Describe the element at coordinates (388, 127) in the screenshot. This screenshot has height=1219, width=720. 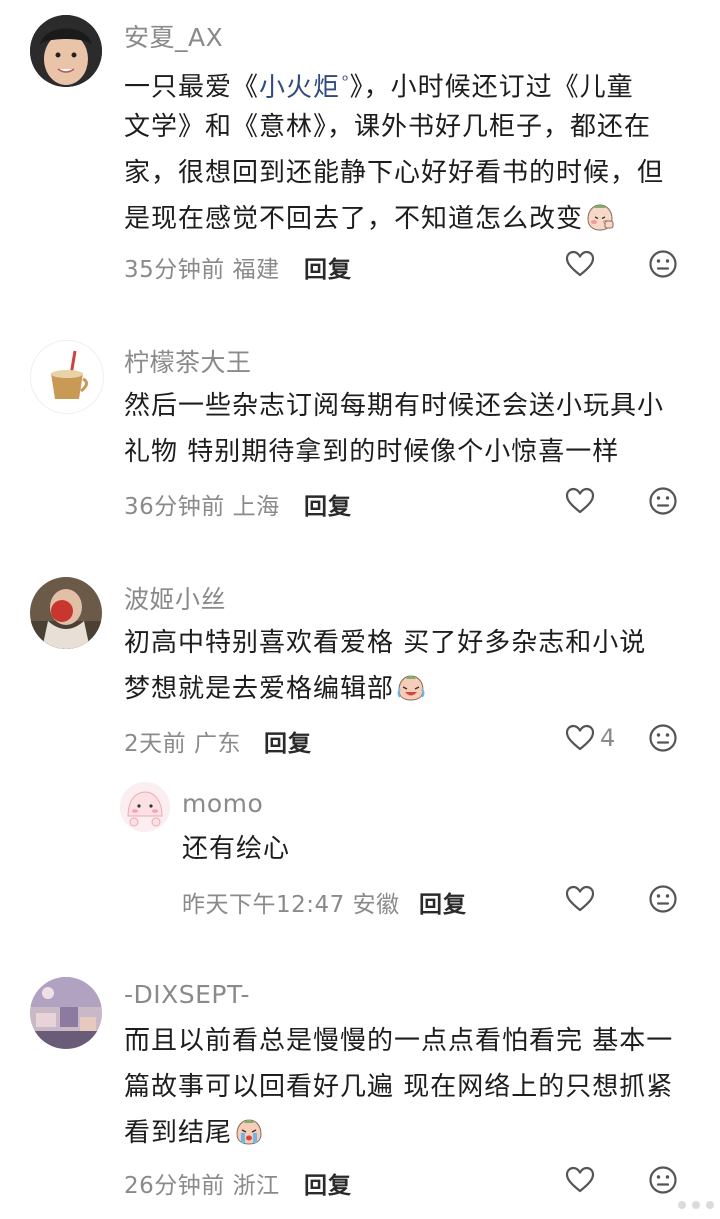
I see `comment-text-line: 文学》和《意林》，课外书好几柜子，都还在` at that location.